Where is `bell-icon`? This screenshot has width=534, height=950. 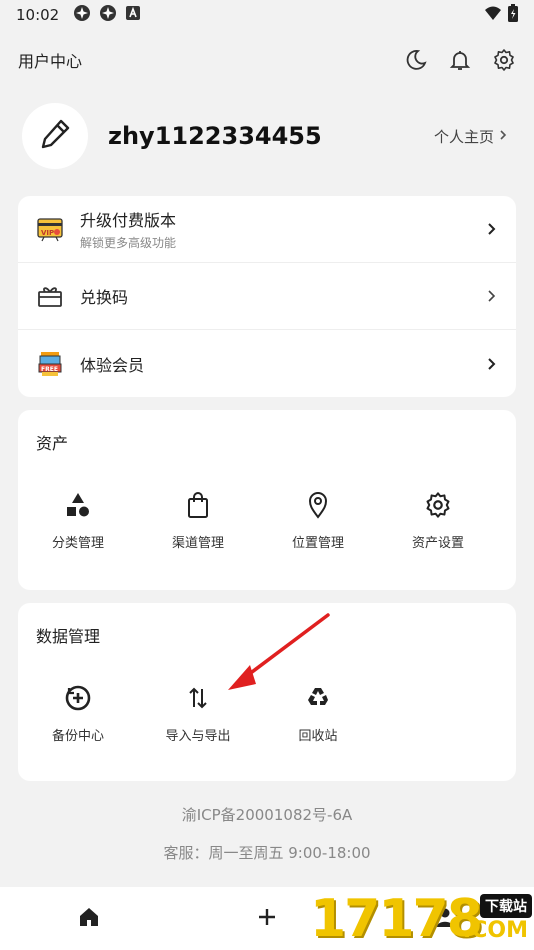 bell-icon is located at coordinates (460, 60).